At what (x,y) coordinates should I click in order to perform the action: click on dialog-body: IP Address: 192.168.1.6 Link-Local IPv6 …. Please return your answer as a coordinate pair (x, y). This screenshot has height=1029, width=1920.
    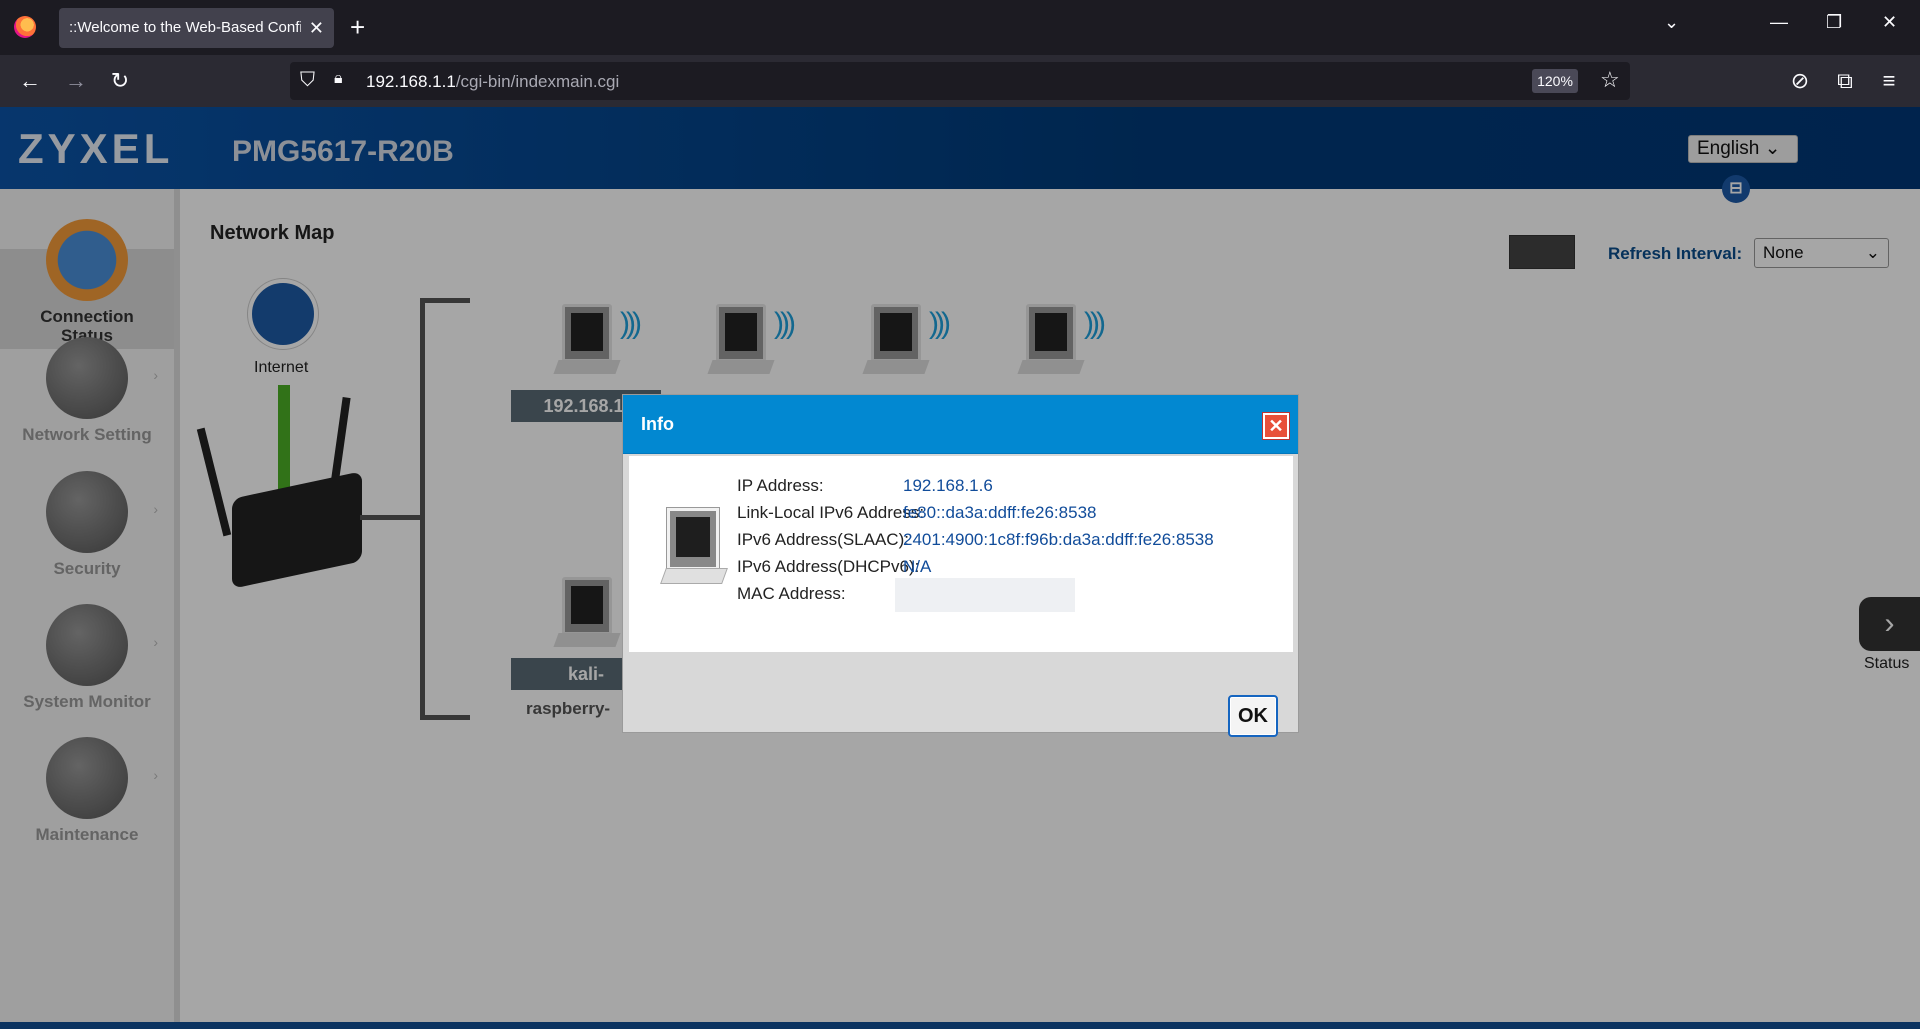
    Looking at the image, I should click on (961, 554).